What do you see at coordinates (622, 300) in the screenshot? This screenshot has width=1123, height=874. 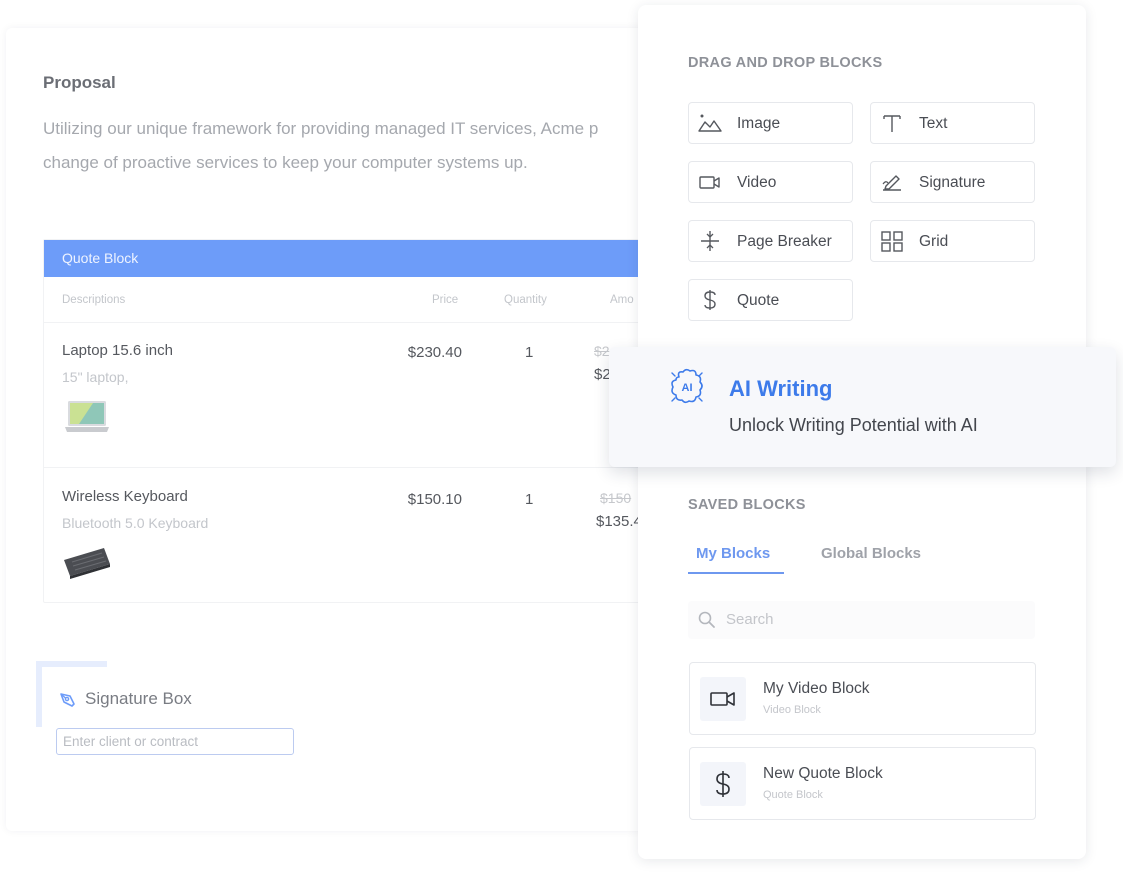 I see `column-amount: Amo` at bounding box center [622, 300].